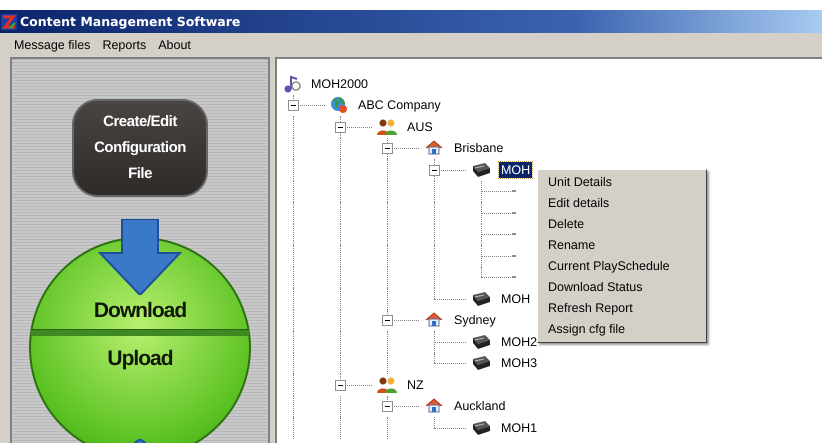 The height and width of the screenshot is (443, 822). I want to click on context-menu-item: Assign cfg file, so click(622, 329).